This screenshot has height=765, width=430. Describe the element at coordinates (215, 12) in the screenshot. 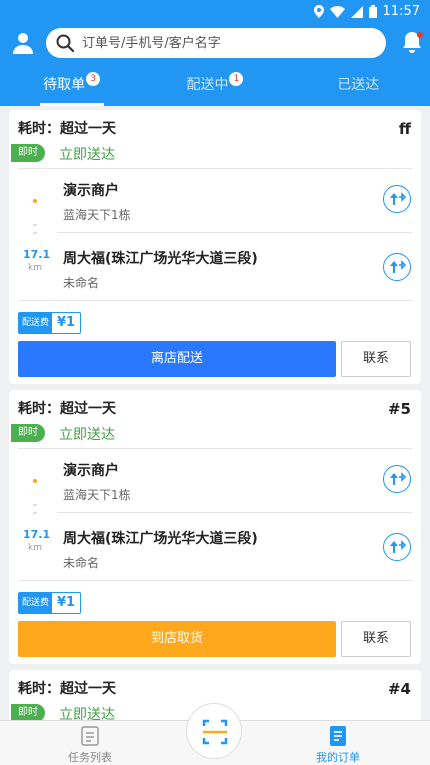

I see `status-bar: 11:57` at that location.